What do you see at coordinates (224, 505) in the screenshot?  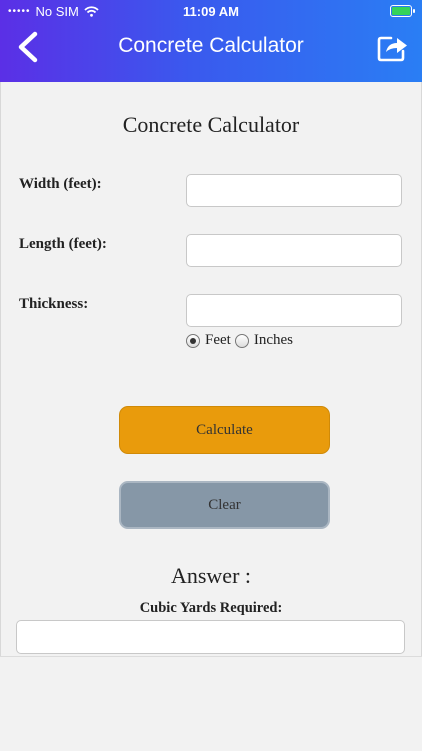 I see `clear-button: Clear` at bounding box center [224, 505].